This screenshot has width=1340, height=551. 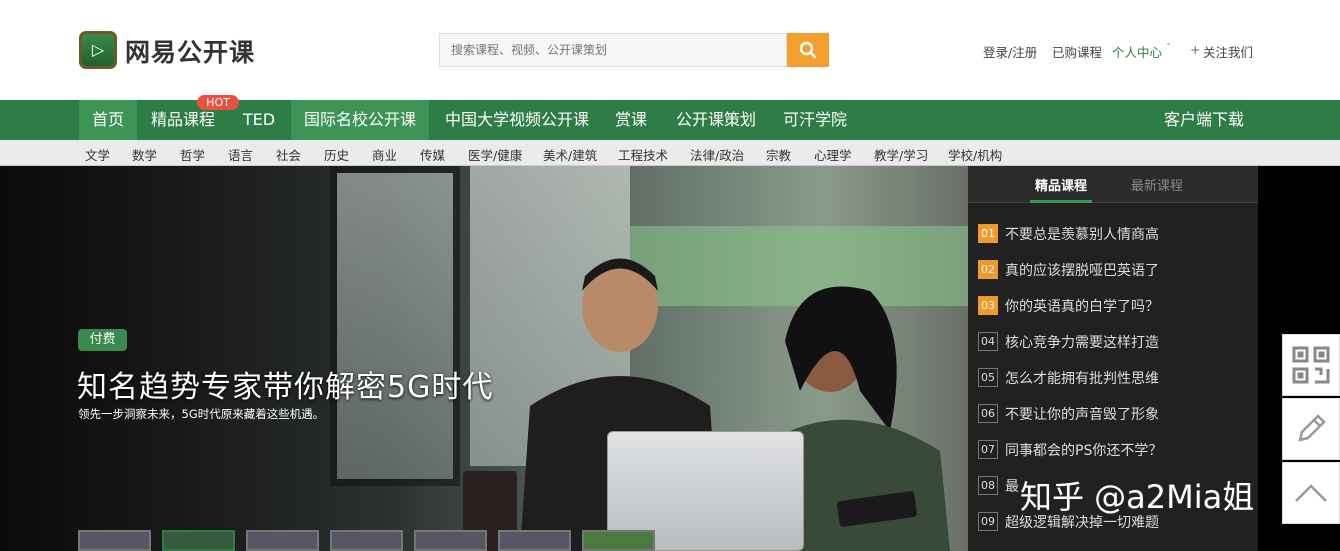 I want to click on category-item: 心理学, so click(x=833, y=154).